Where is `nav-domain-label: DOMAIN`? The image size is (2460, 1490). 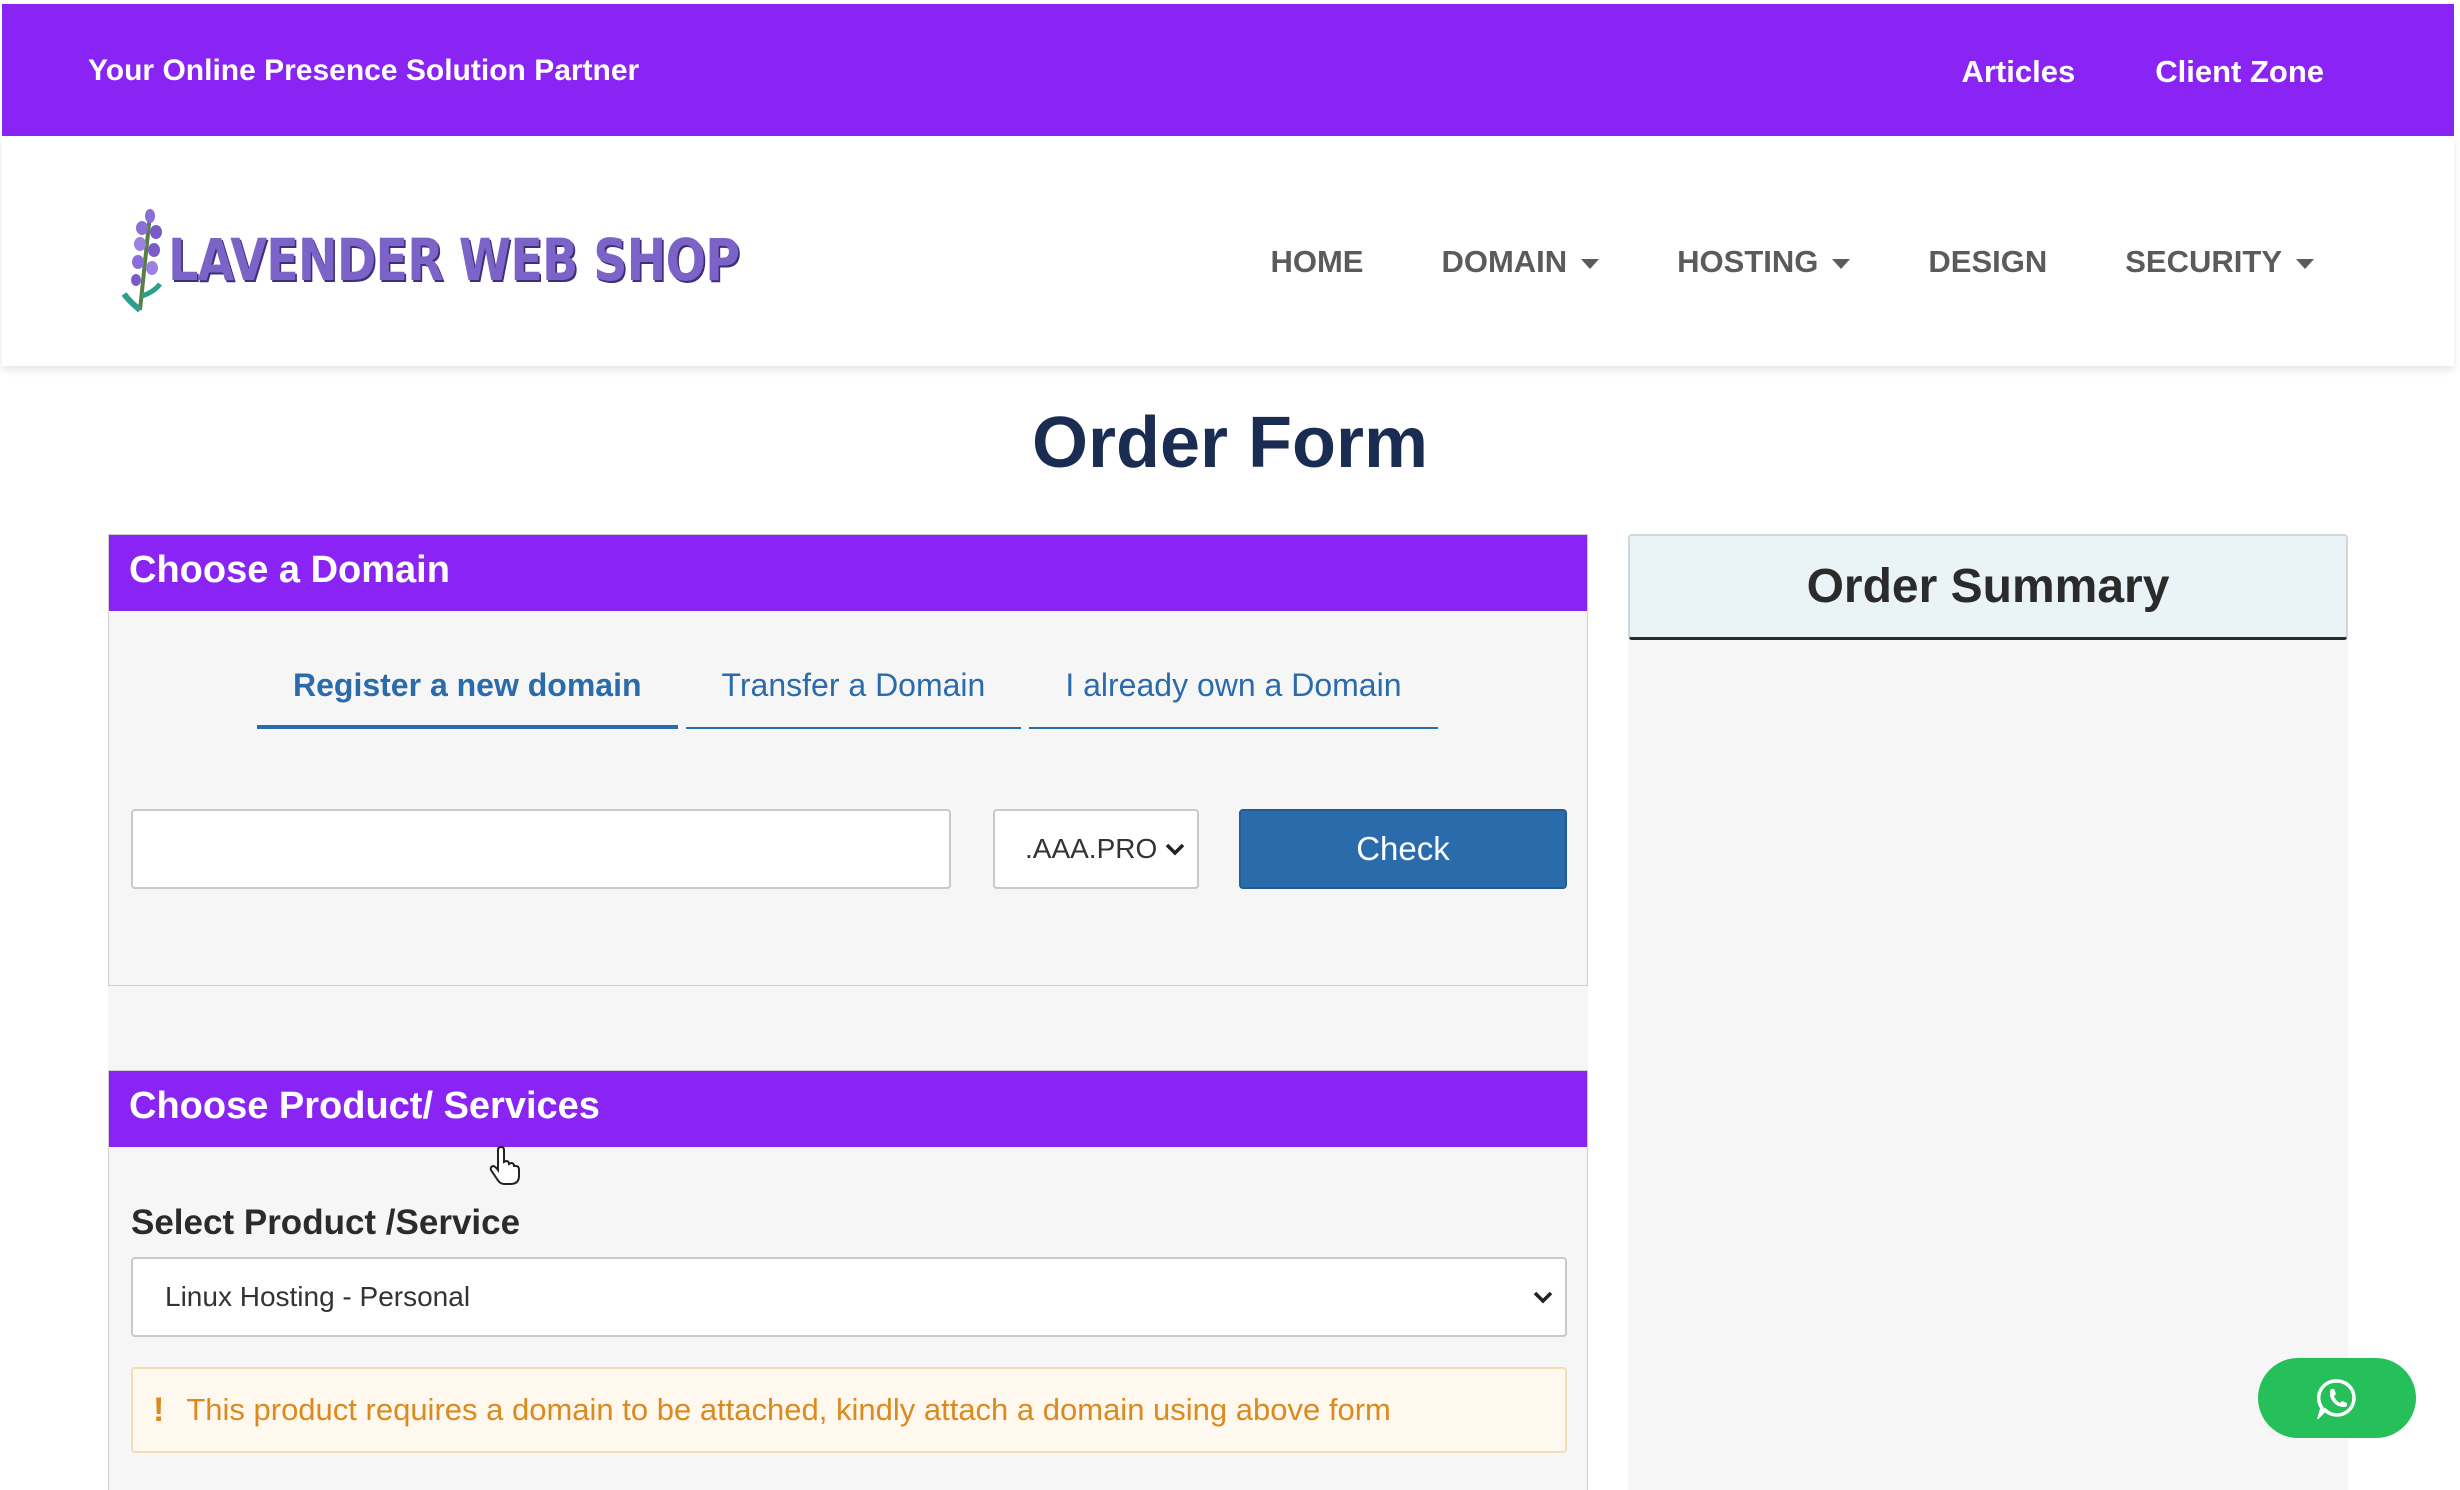 nav-domain-label: DOMAIN is located at coordinates (1504, 261).